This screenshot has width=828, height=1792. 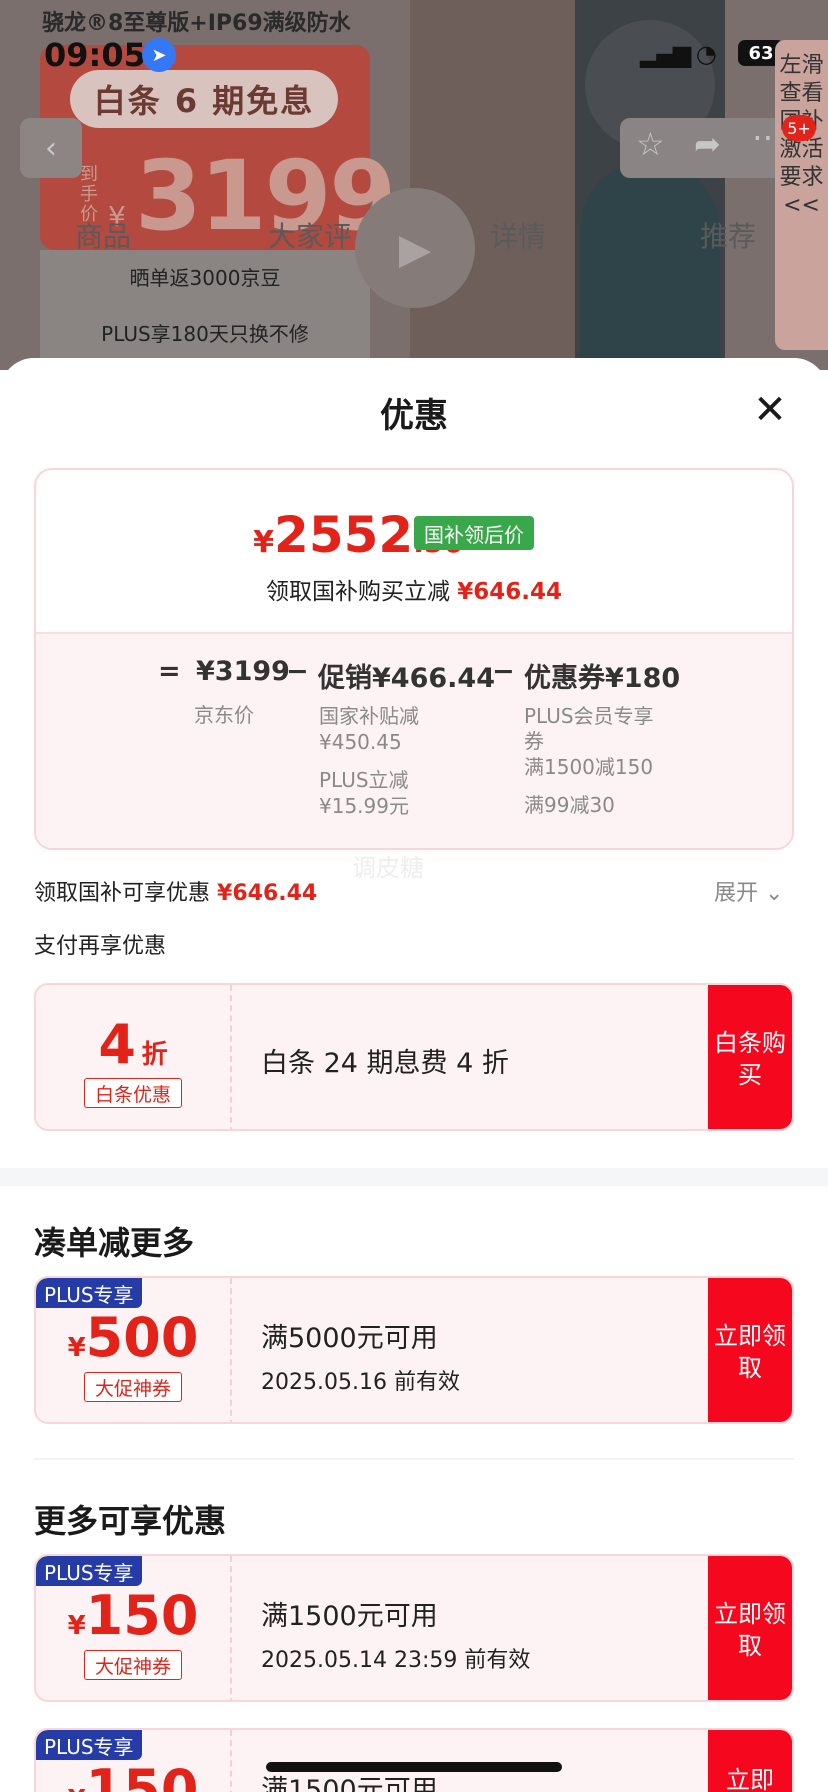 I want to click on gb-discount-amount: ¥646.44, so click(x=510, y=592).